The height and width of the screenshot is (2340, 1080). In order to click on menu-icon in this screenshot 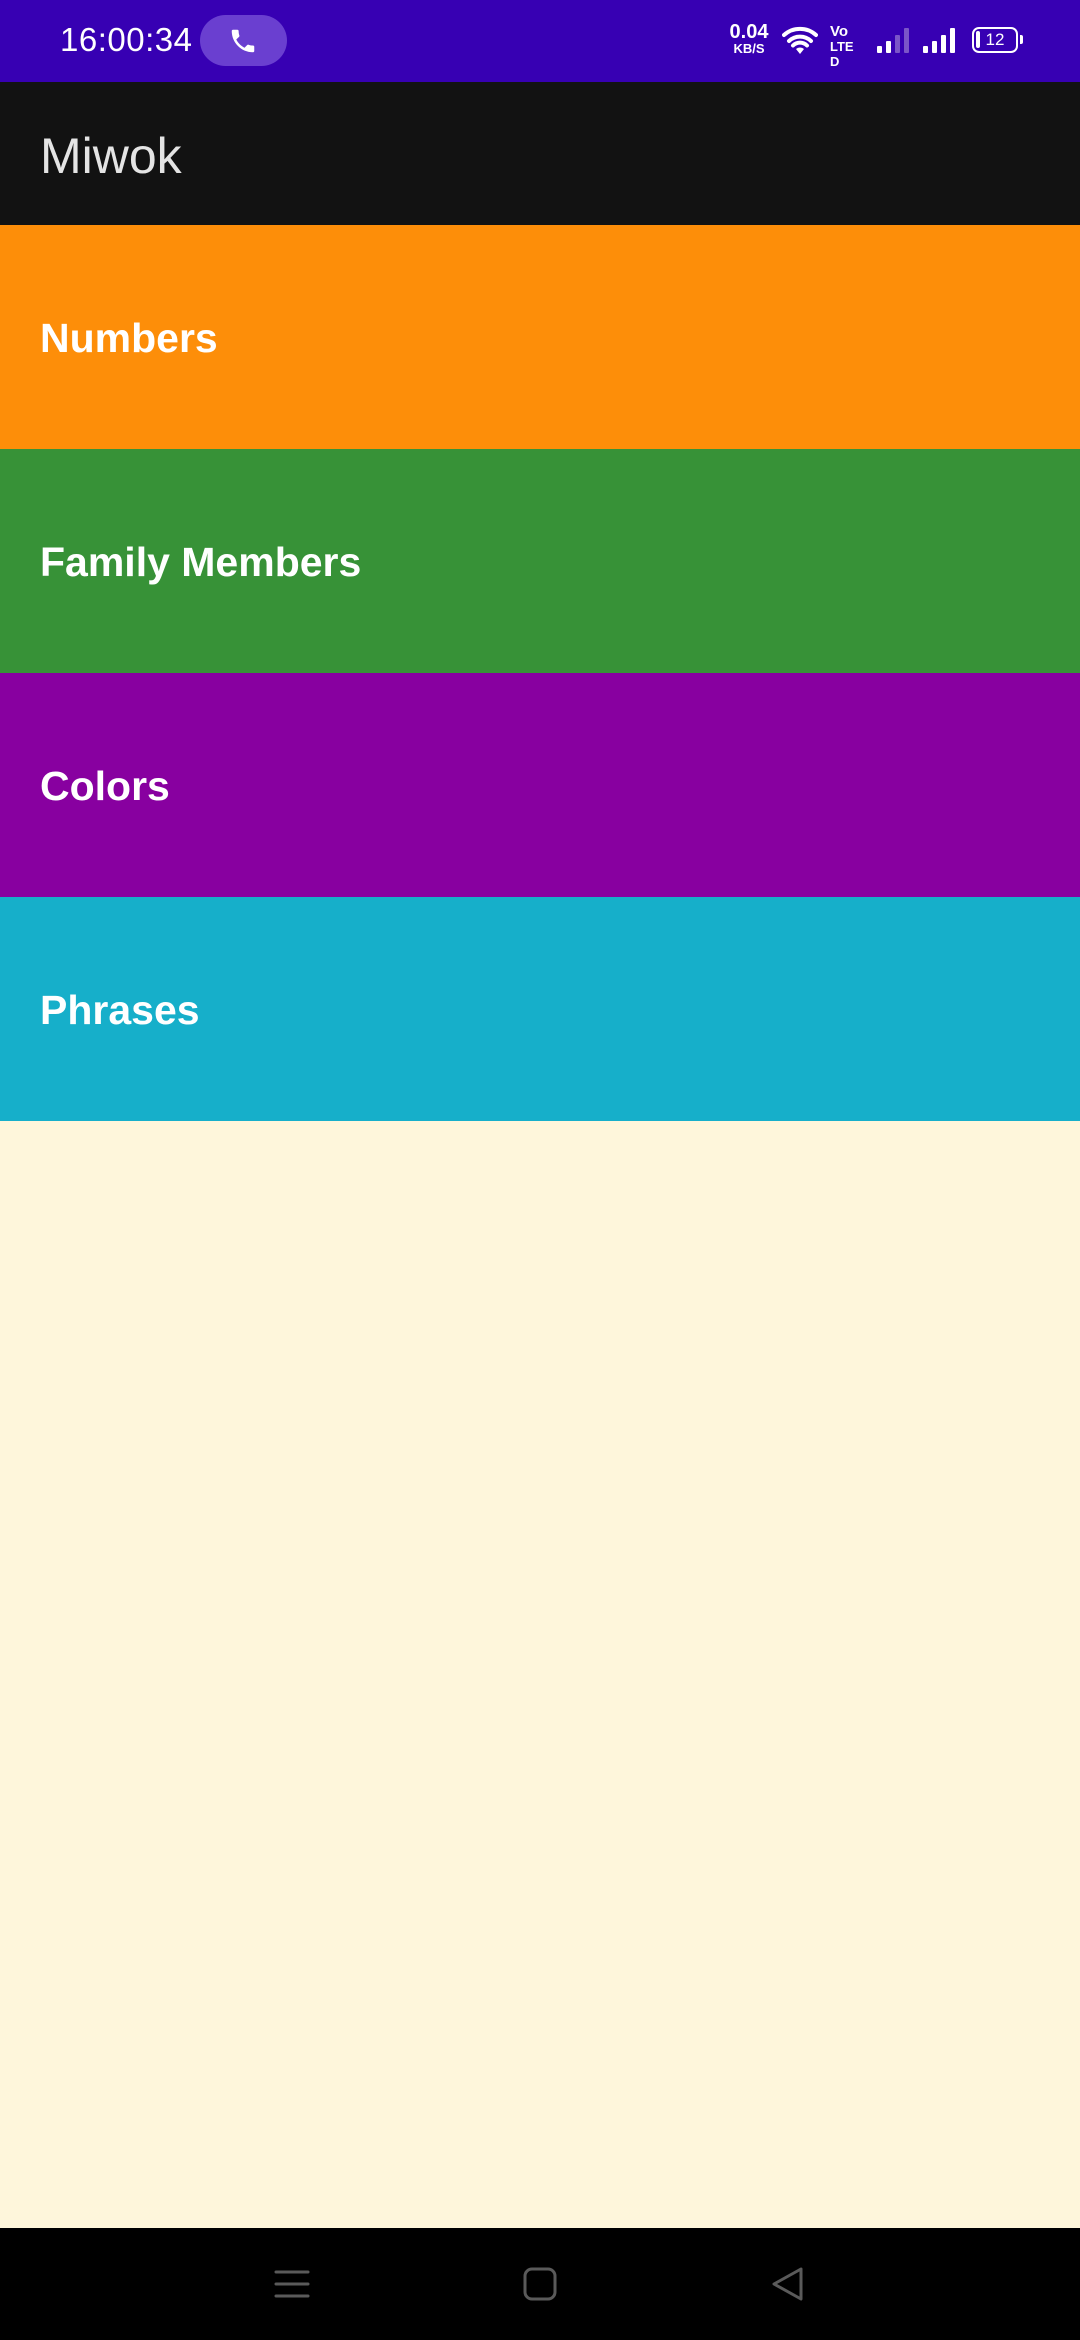, I will do `click(292, 2284)`.